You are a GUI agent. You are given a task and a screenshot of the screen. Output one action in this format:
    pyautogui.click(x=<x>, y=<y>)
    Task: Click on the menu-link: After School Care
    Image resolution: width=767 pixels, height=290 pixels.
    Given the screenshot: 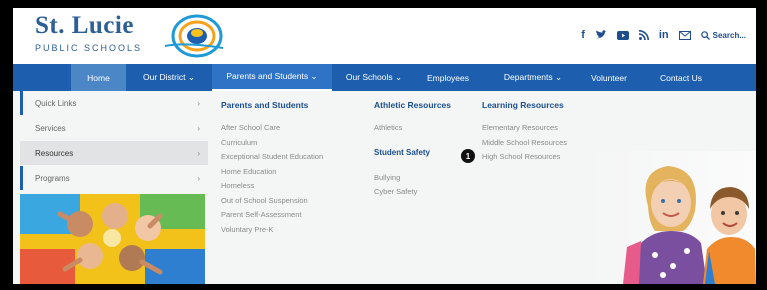 What is the action you would take?
    pyautogui.click(x=272, y=128)
    